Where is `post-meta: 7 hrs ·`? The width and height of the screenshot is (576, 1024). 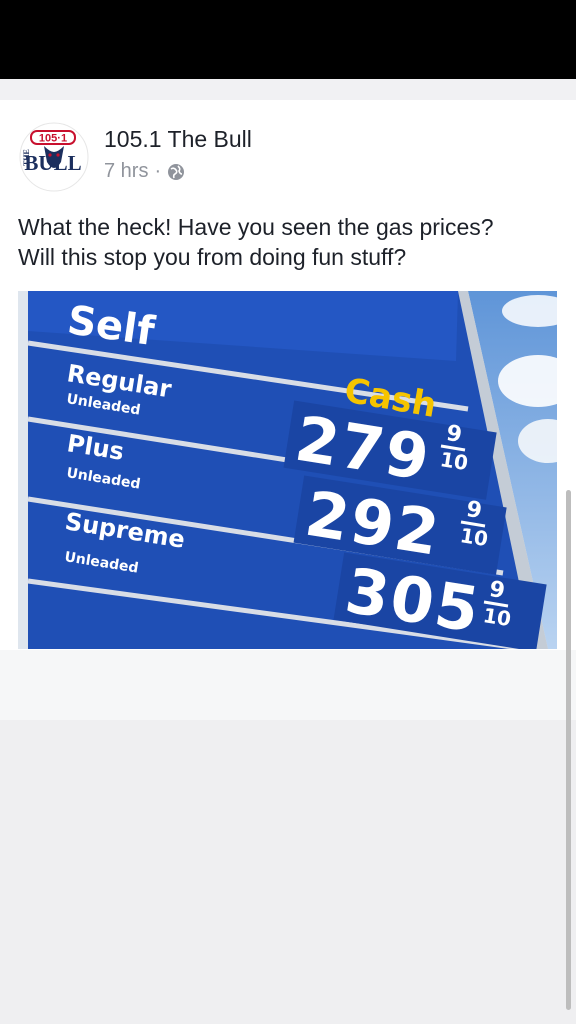 post-meta: 7 hrs · is located at coordinates (144, 171).